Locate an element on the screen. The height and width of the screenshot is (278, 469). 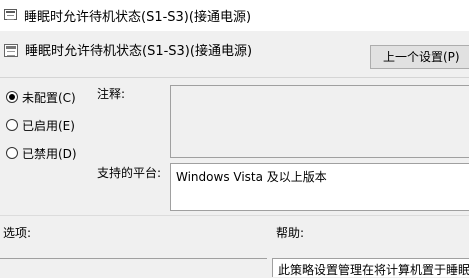
section-divider is located at coordinates (234, 215).